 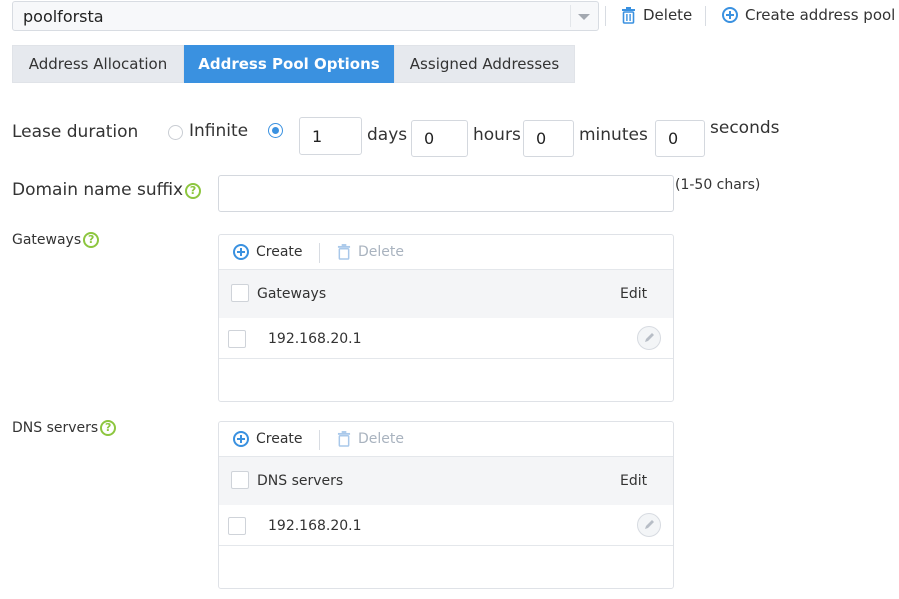 What do you see at coordinates (381, 252) in the screenshot?
I see `gateways-delete-label: Delete` at bounding box center [381, 252].